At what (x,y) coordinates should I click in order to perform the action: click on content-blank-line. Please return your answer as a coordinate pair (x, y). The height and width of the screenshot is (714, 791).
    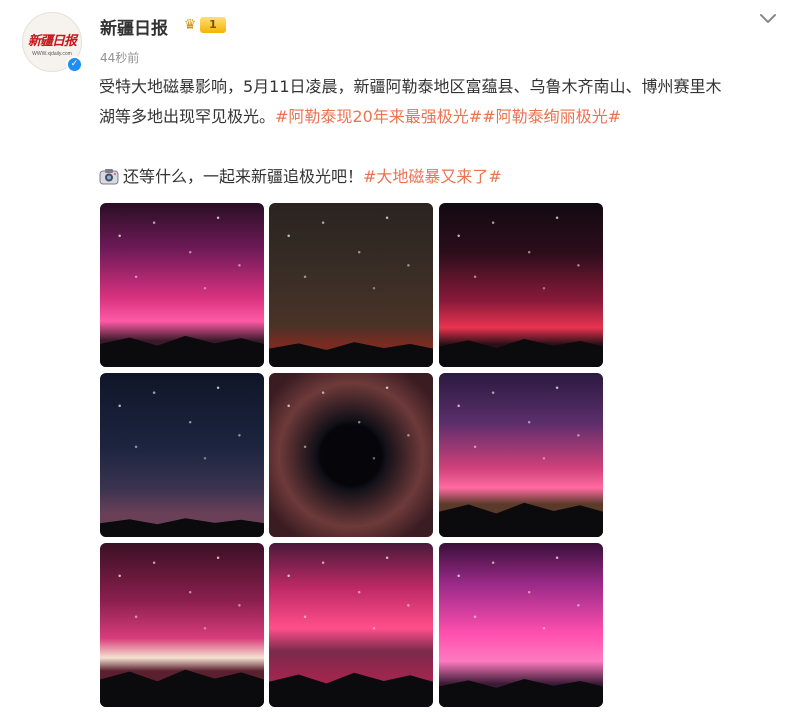
    Looking at the image, I should click on (441, 147).